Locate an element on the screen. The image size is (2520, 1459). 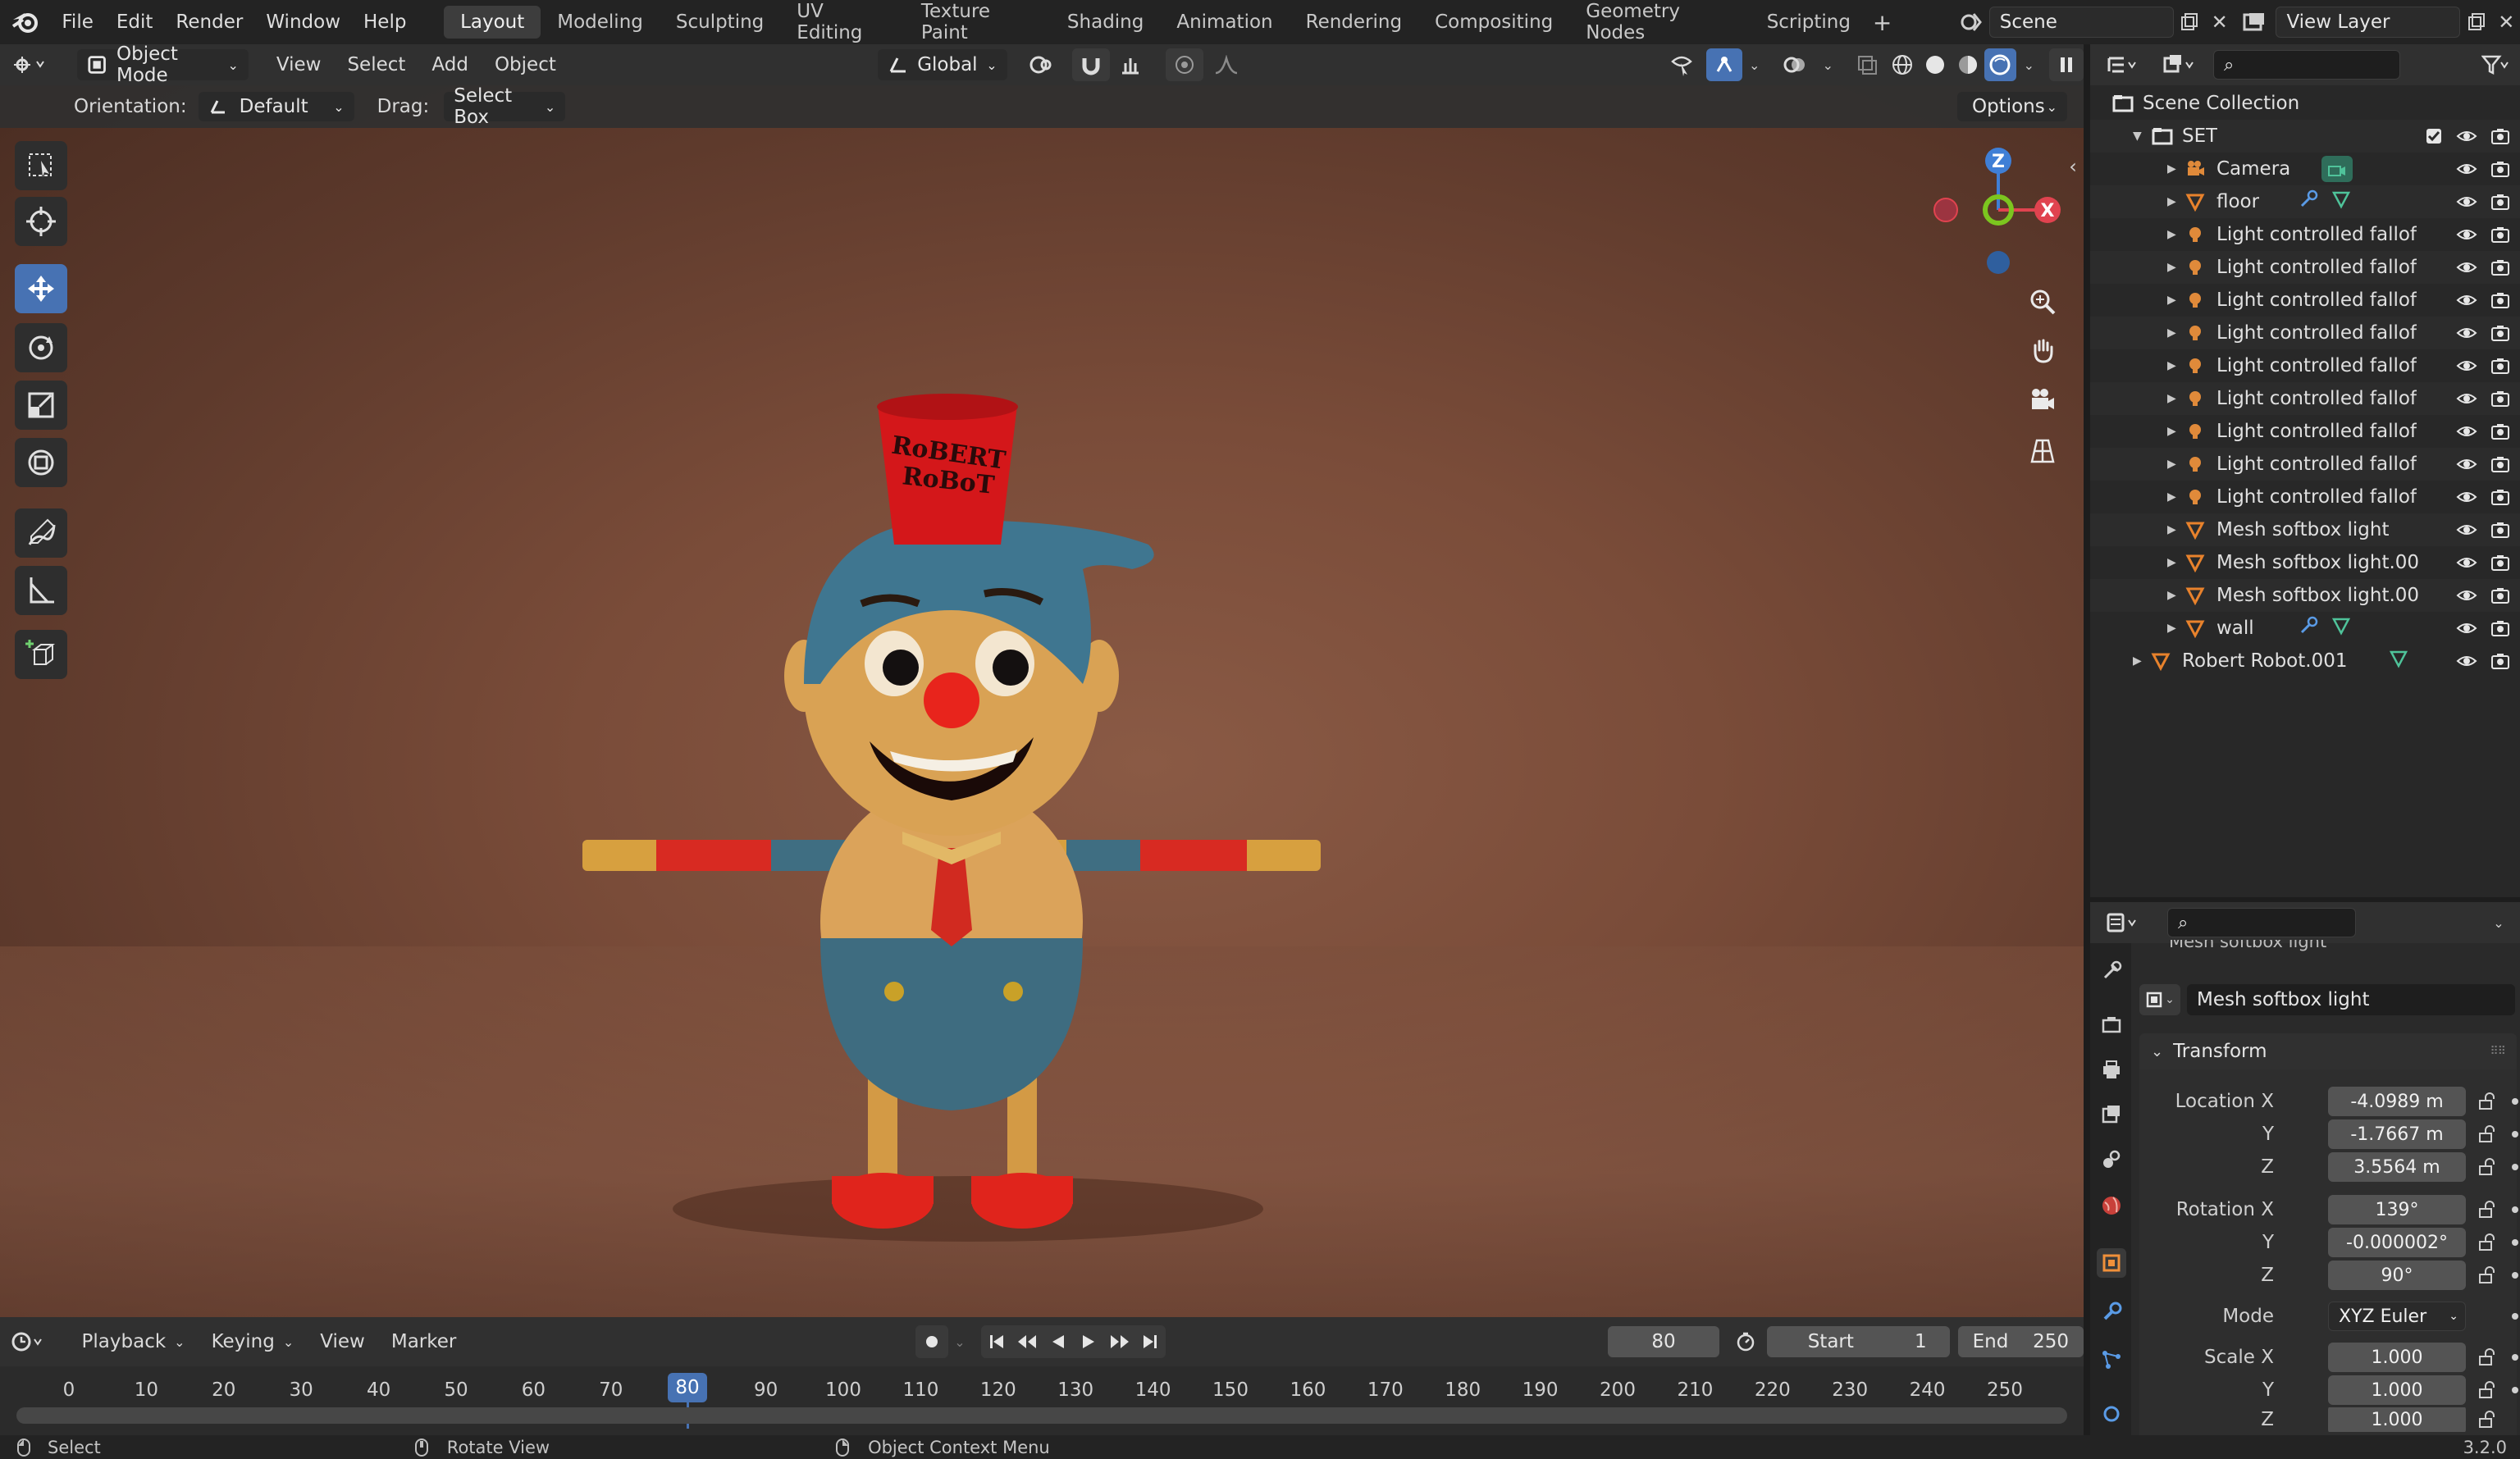
jump-prev-keyframe-icon is located at coordinates (1027, 1342).